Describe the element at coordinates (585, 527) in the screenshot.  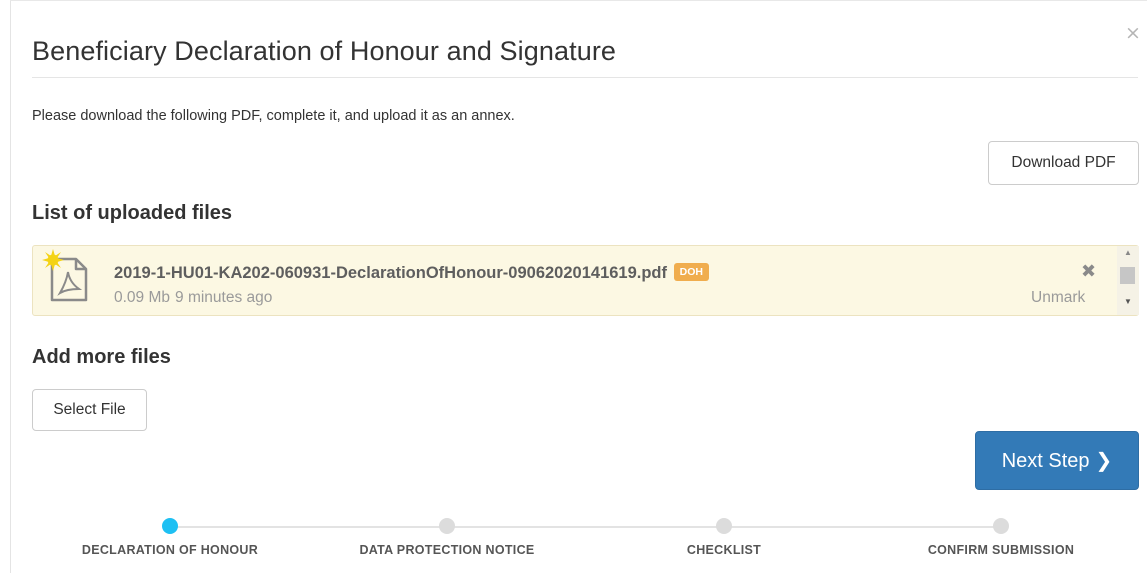
I see `stepper-track` at that location.